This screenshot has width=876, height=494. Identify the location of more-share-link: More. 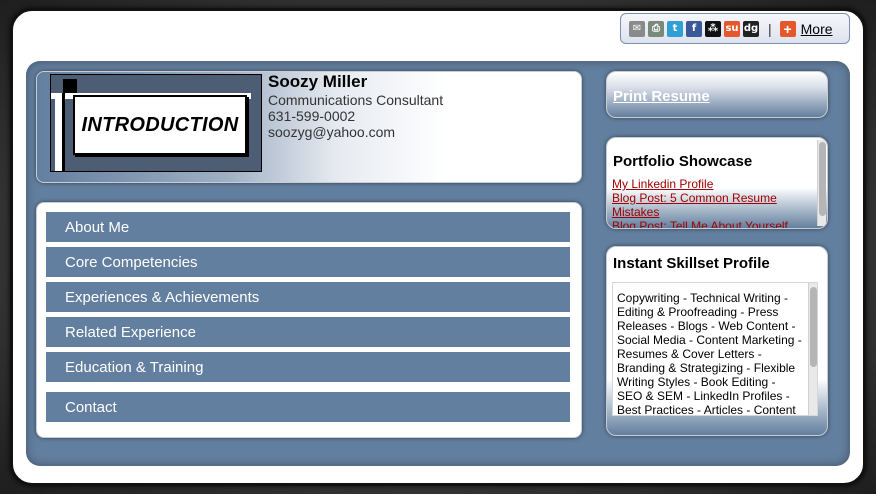
(817, 29).